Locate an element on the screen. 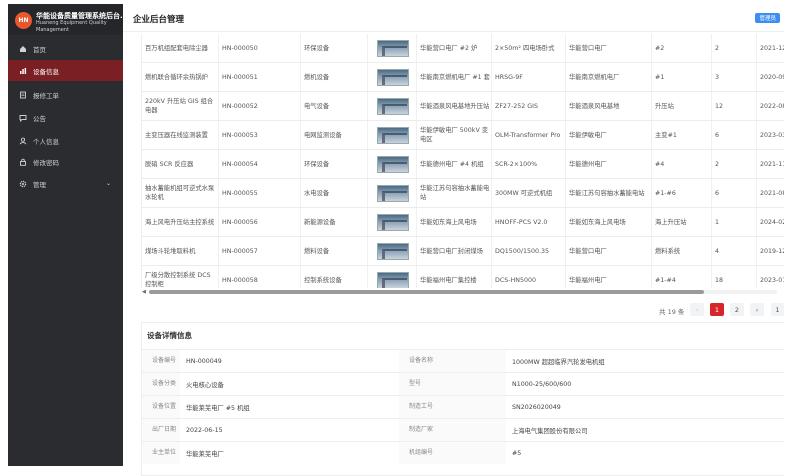 Image resolution: width=800 pixels, height=476 pixels. detail-label: 制造工号 is located at coordinates (452, 407).